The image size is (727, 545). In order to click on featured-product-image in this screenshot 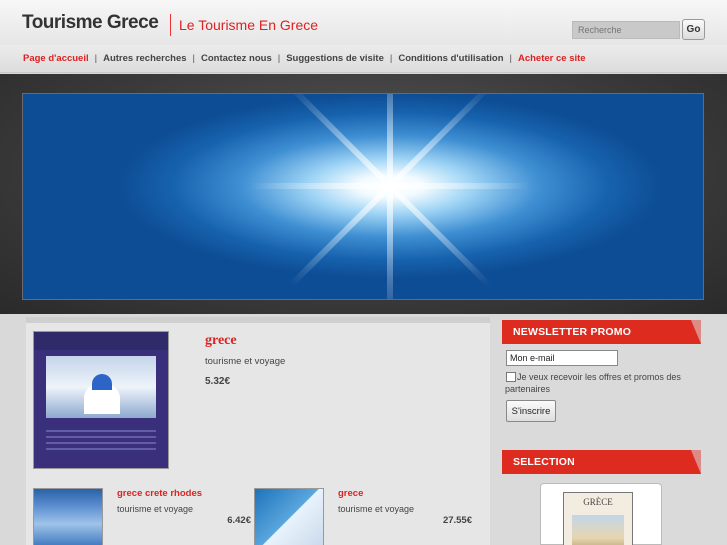, I will do `click(101, 400)`.